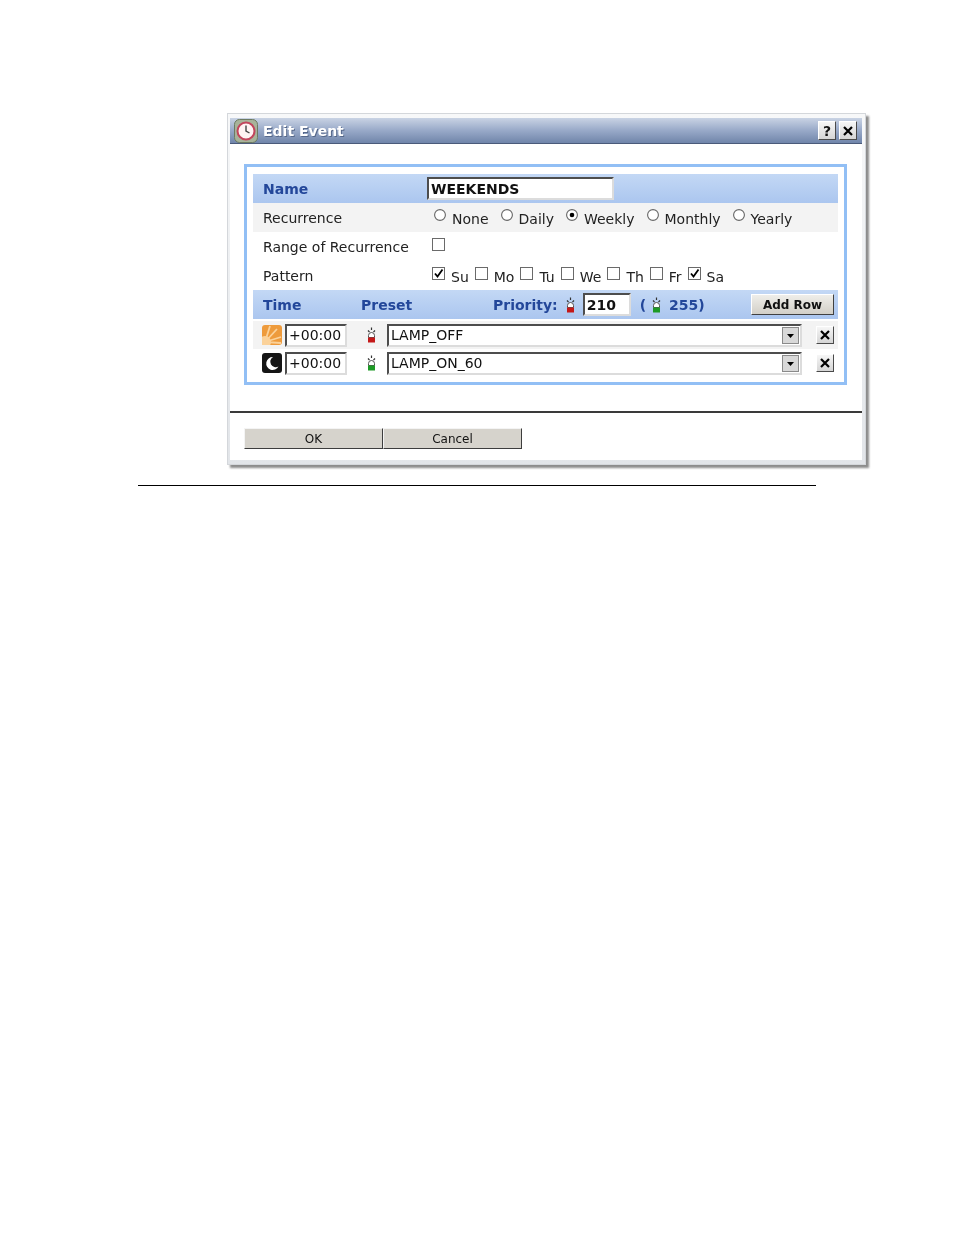 The image size is (954, 1235). I want to click on field-label: Pattern, so click(288, 275).